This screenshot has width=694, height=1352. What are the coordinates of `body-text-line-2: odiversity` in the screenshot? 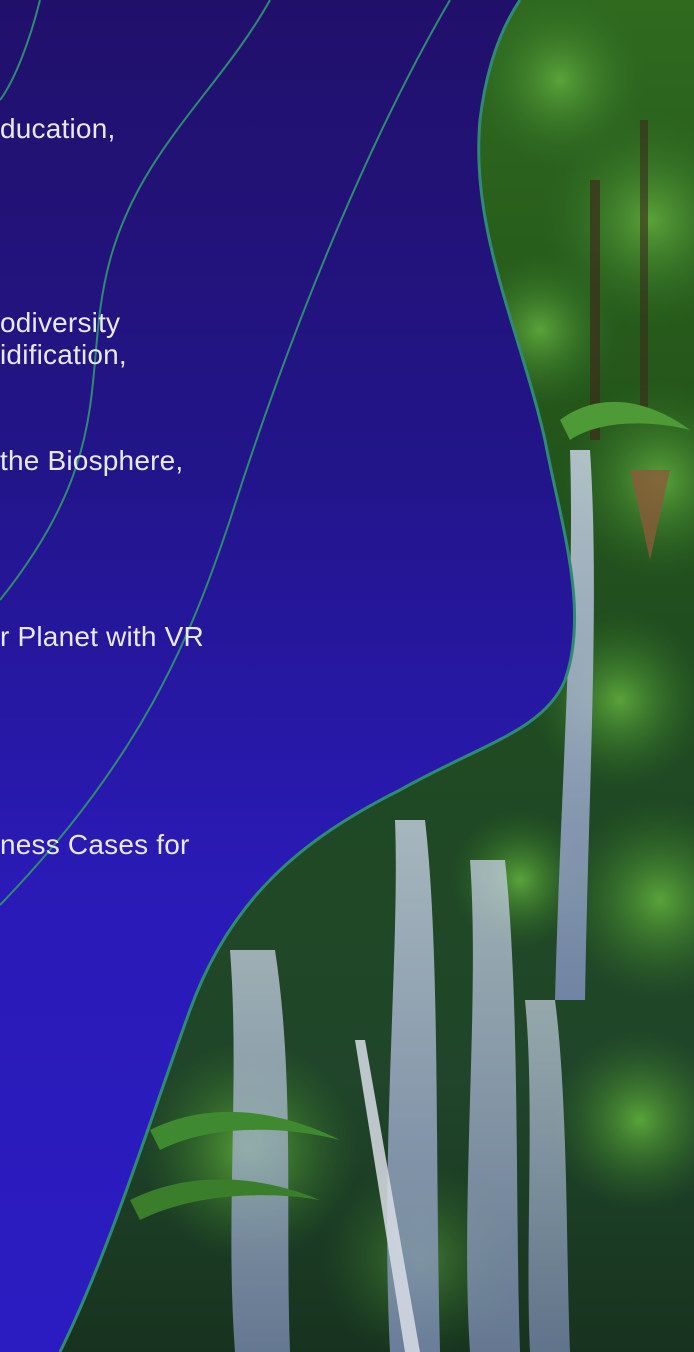 It's located at (60, 322).